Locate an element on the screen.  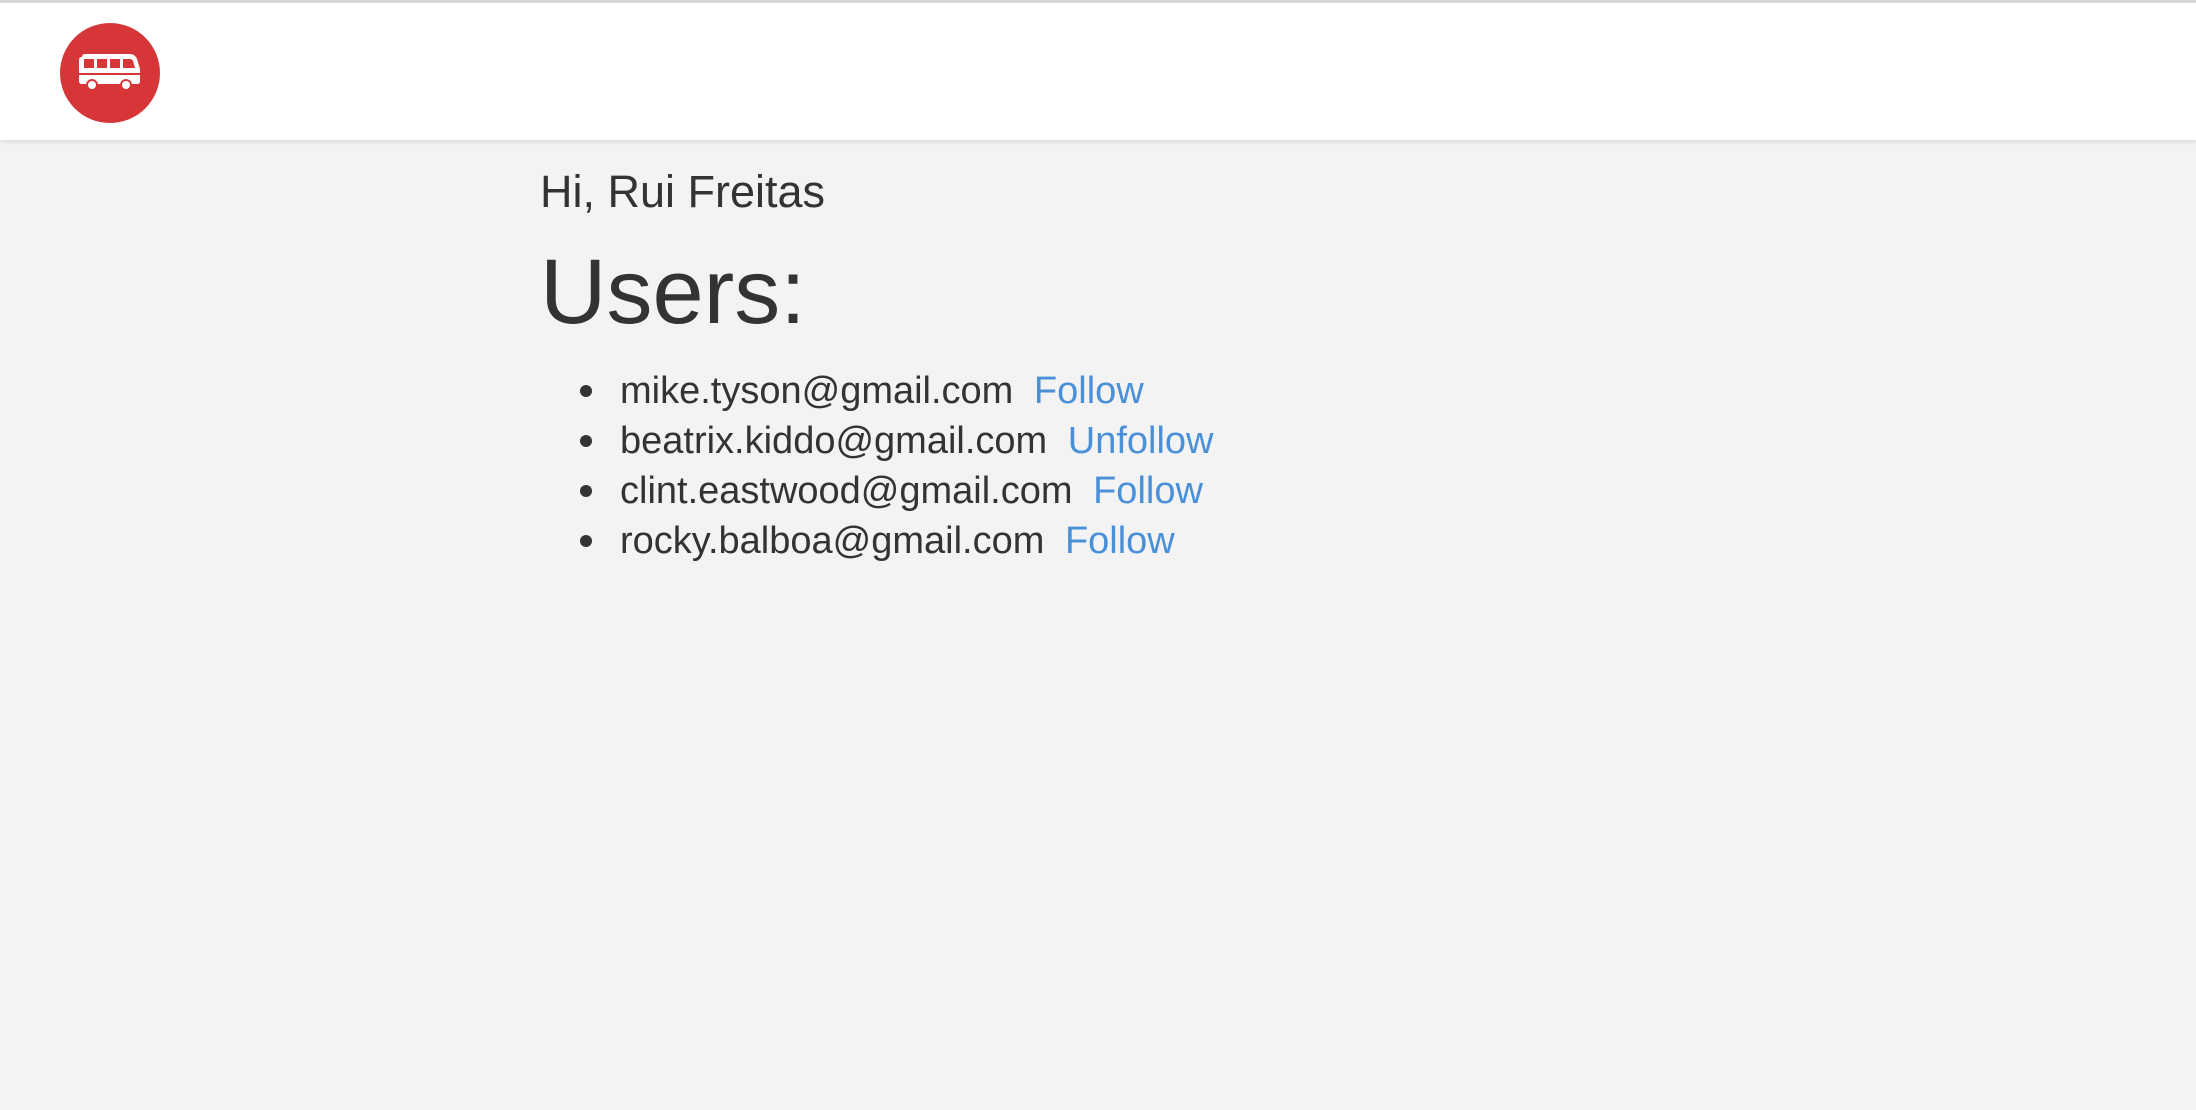
user-email: rocky.balboa@gmail.com is located at coordinates (832, 541).